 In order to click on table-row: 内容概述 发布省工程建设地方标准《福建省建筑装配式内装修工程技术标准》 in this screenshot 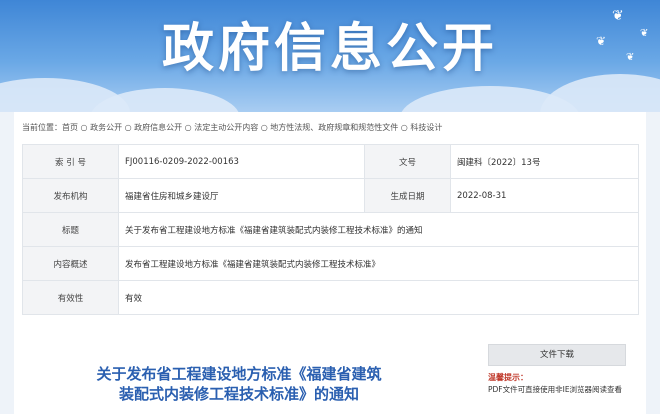, I will do `click(330, 263)`.